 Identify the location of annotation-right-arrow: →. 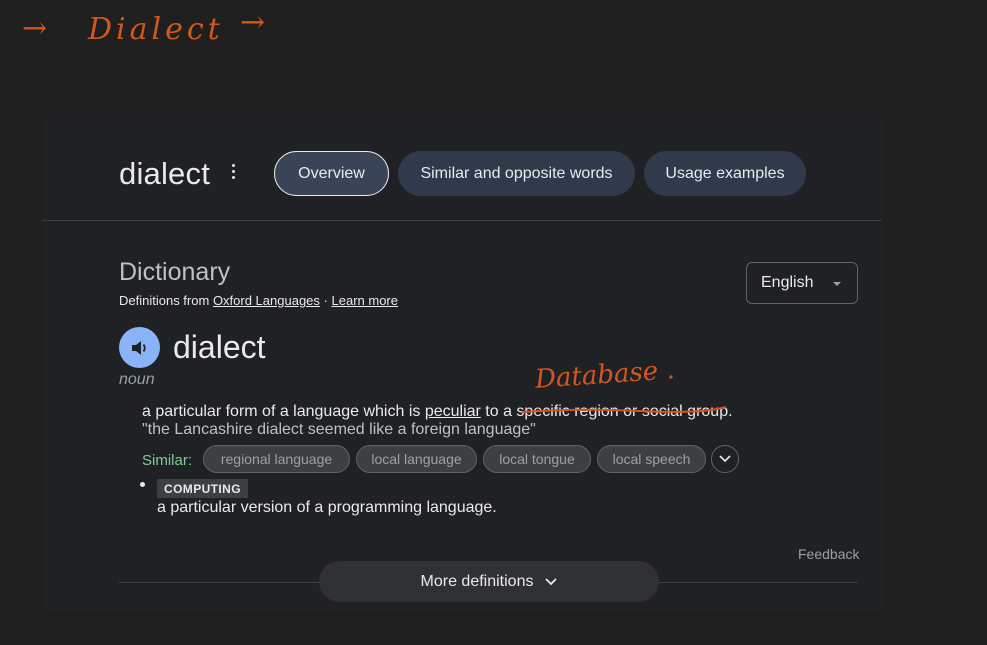
(253, 22).